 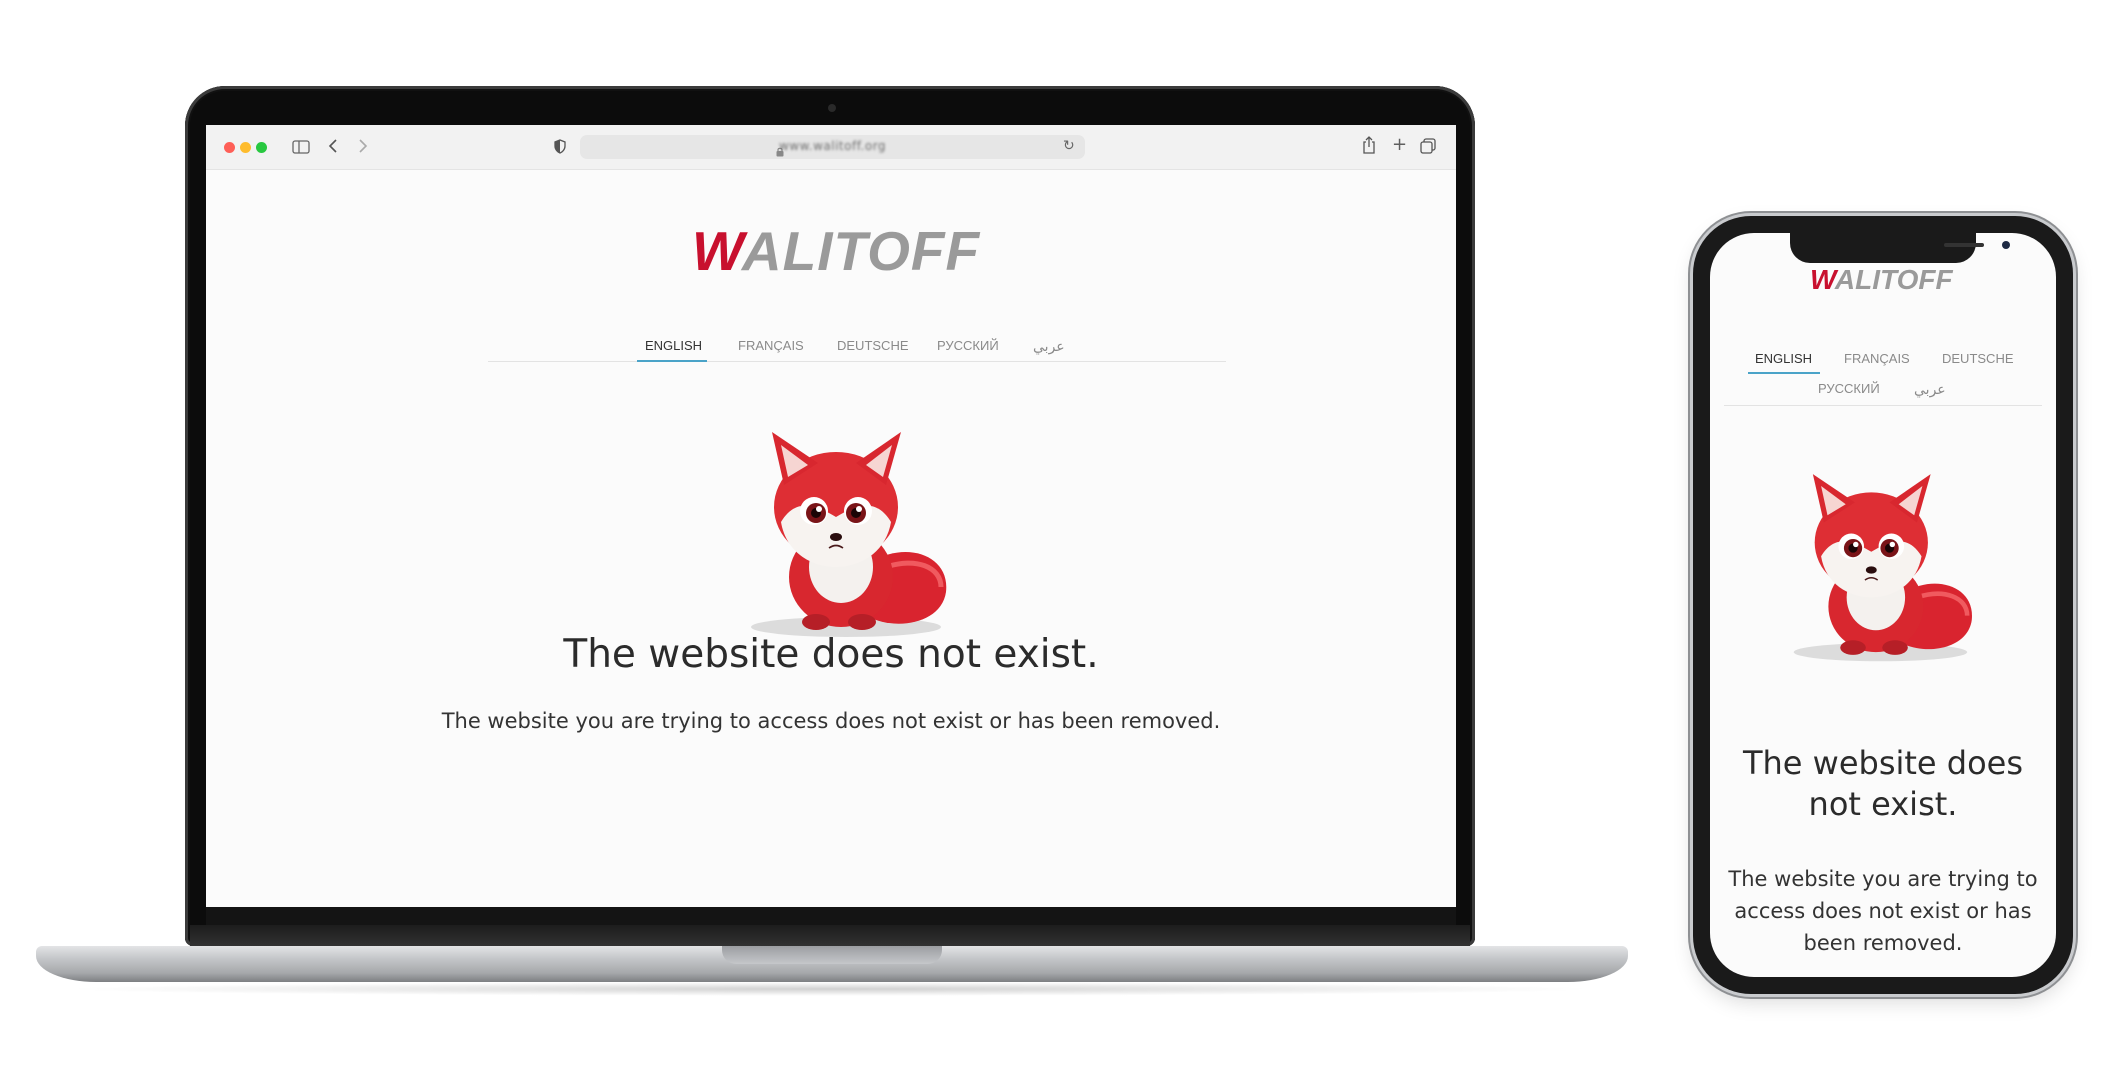 I want to click on phone-tab-francais: FRANÇAIS, so click(x=1877, y=358).